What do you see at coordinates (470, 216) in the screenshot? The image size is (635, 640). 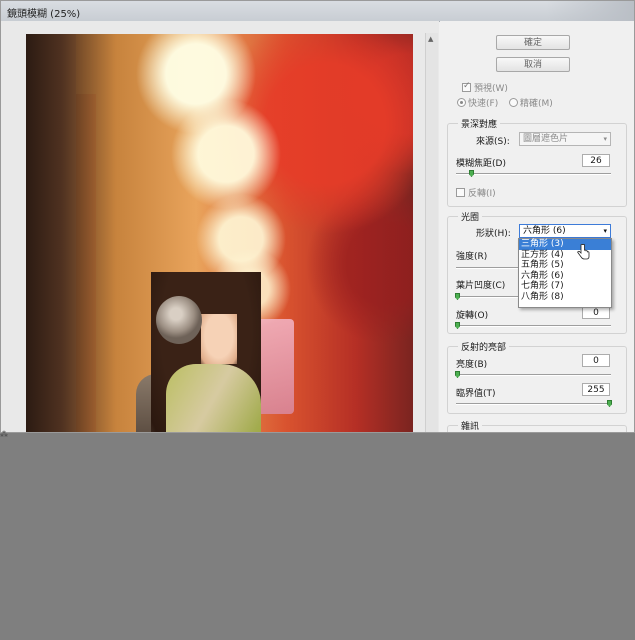 I see `iris-title: 光圈` at bounding box center [470, 216].